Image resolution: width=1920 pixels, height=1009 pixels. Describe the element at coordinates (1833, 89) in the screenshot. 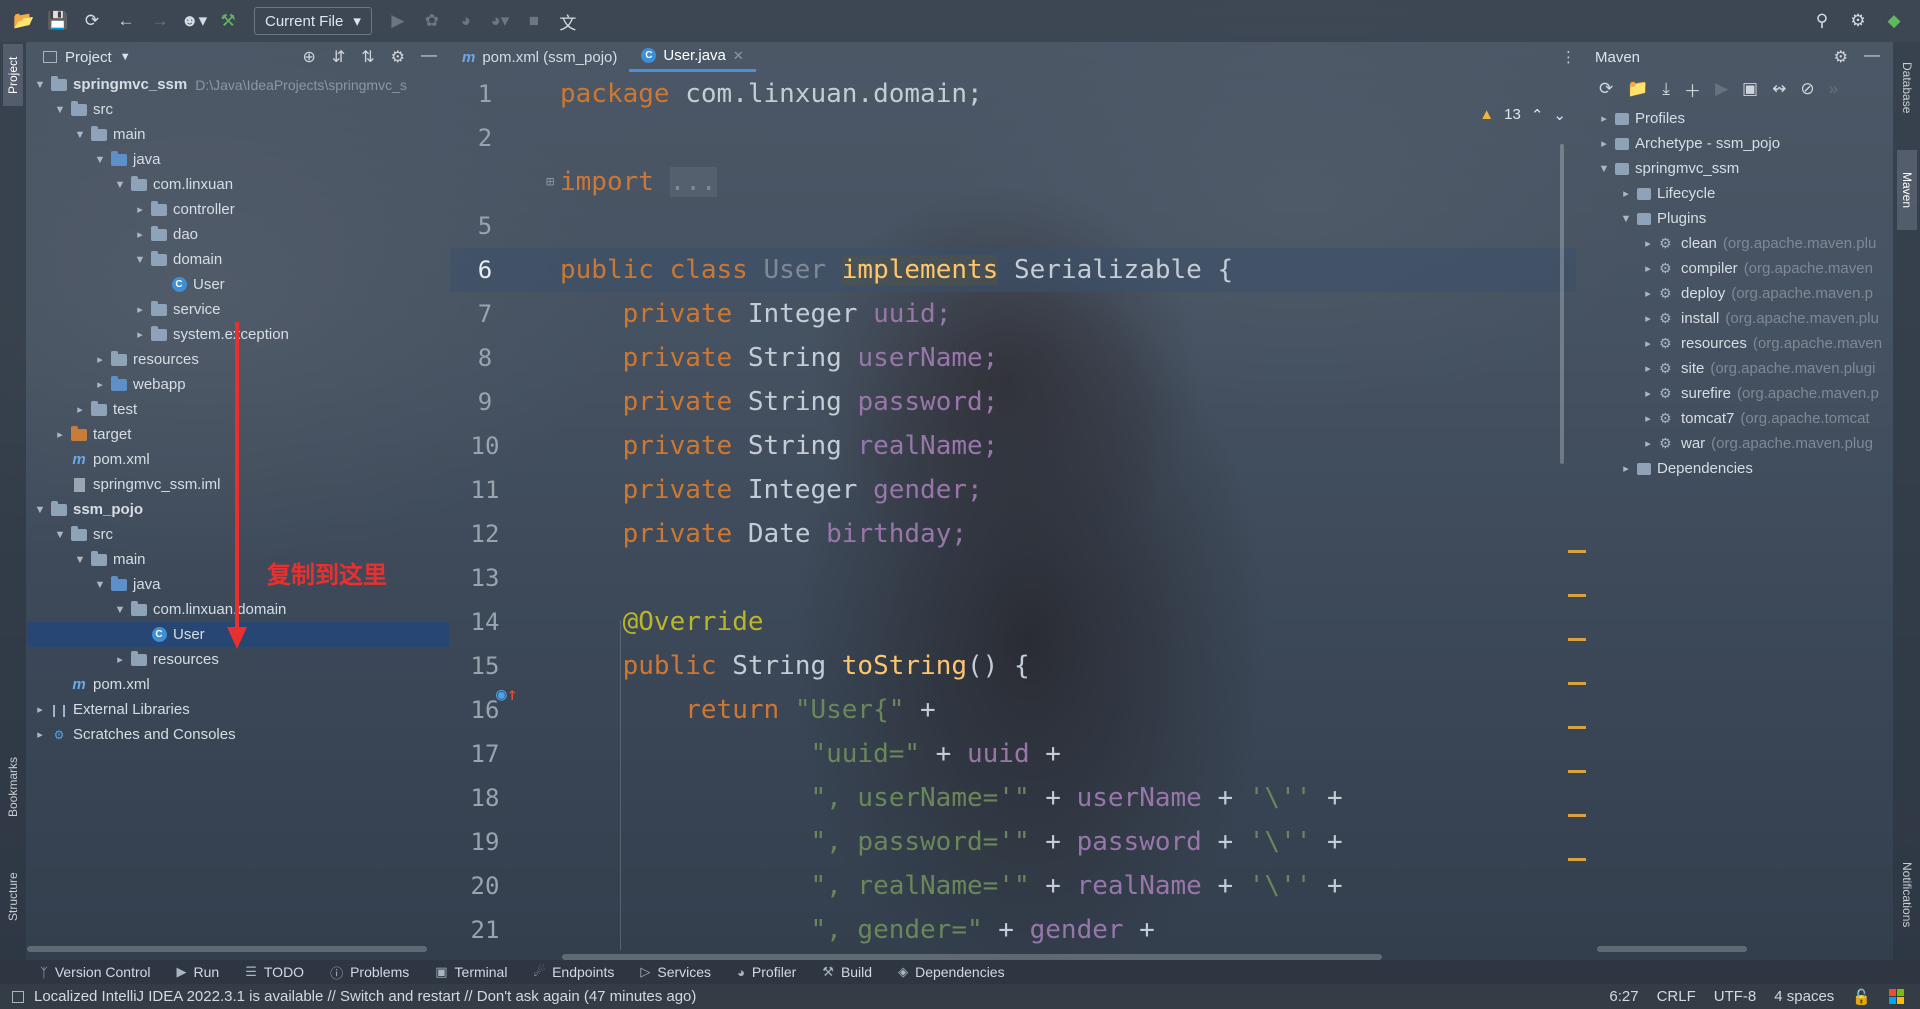

I see `more-icon: »` at that location.